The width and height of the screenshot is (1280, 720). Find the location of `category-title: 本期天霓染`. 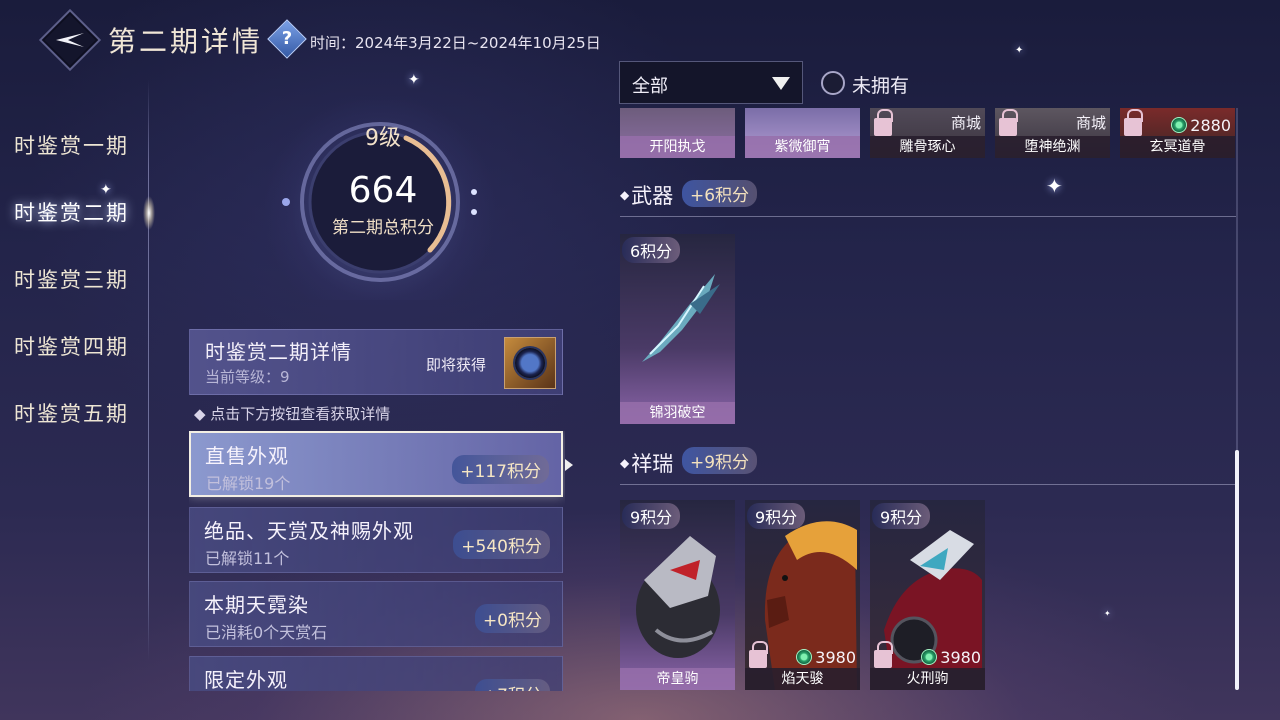

category-title: 本期天霓染 is located at coordinates (256, 605).